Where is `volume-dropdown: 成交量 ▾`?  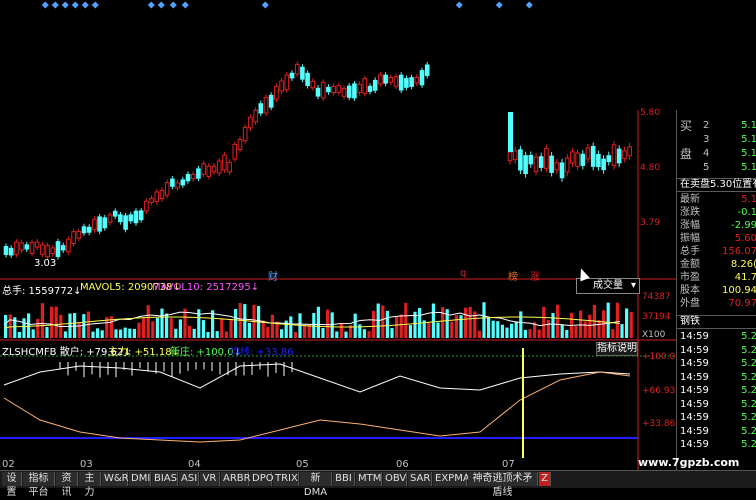 volume-dropdown: 成交量 ▾ is located at coordinates (608, 286).